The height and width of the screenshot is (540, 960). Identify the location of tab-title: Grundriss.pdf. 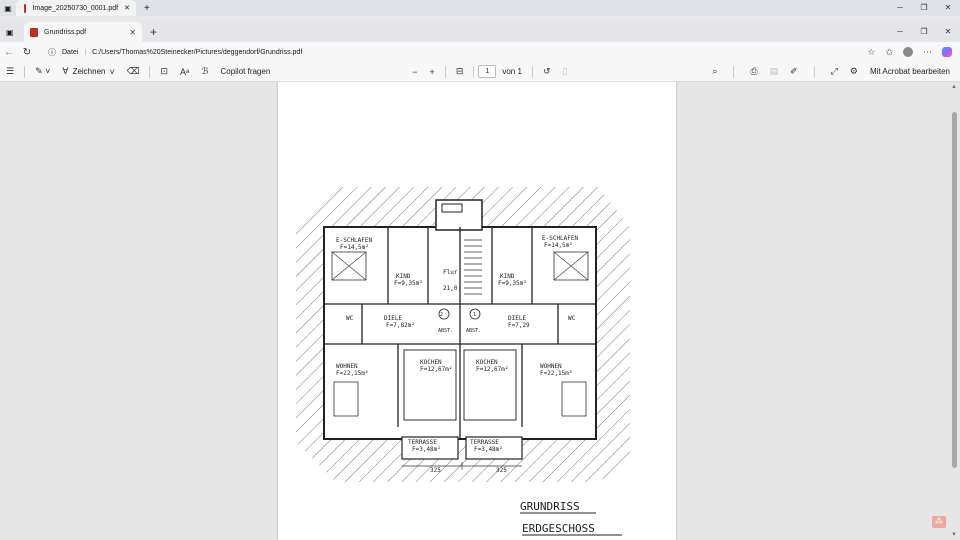
(65, 32).